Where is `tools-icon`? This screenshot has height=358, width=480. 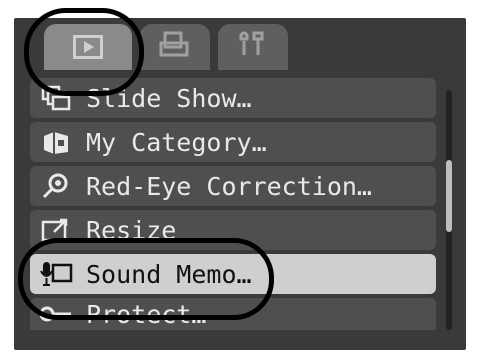
tools-icon is located at coordinates (253, 47).